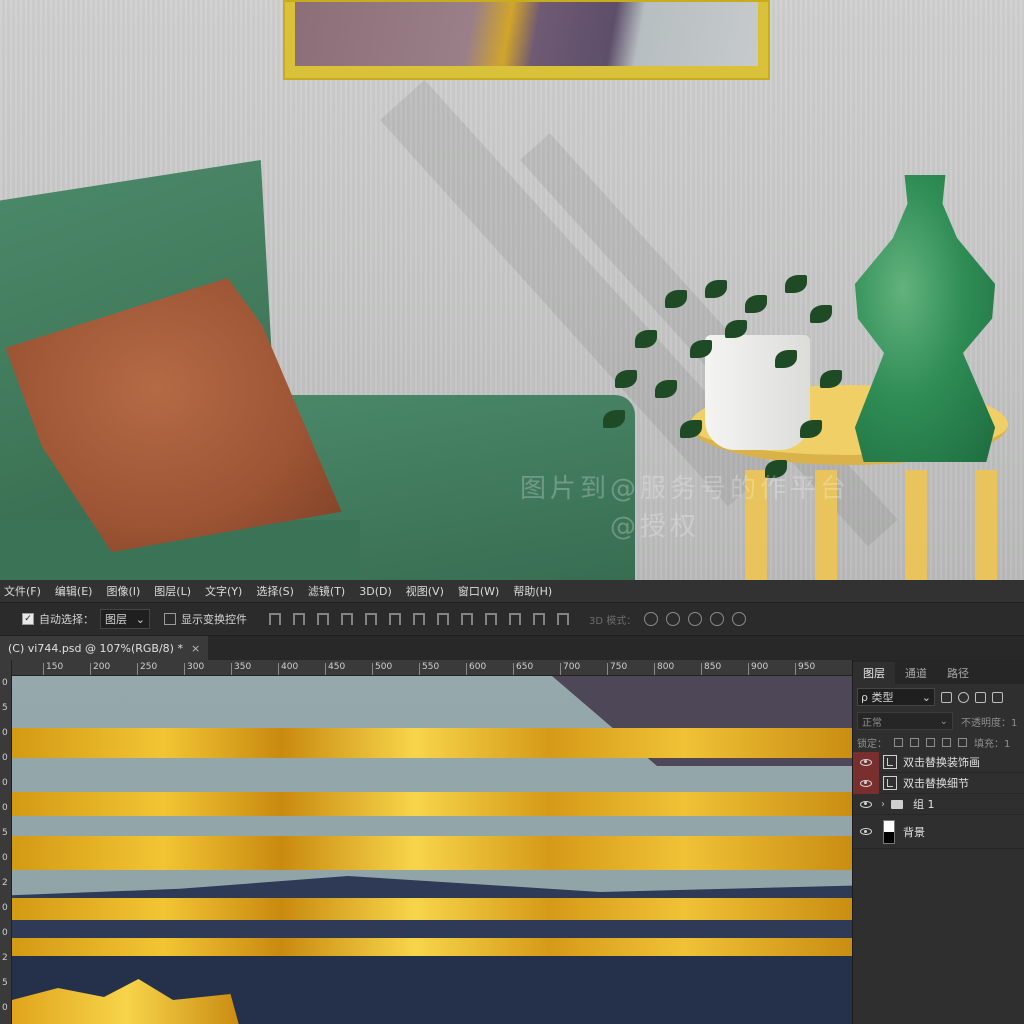 This screenshot has height=1024, width=1024. I want to click on layer-name: 双击替换细节, so click(936, 783).